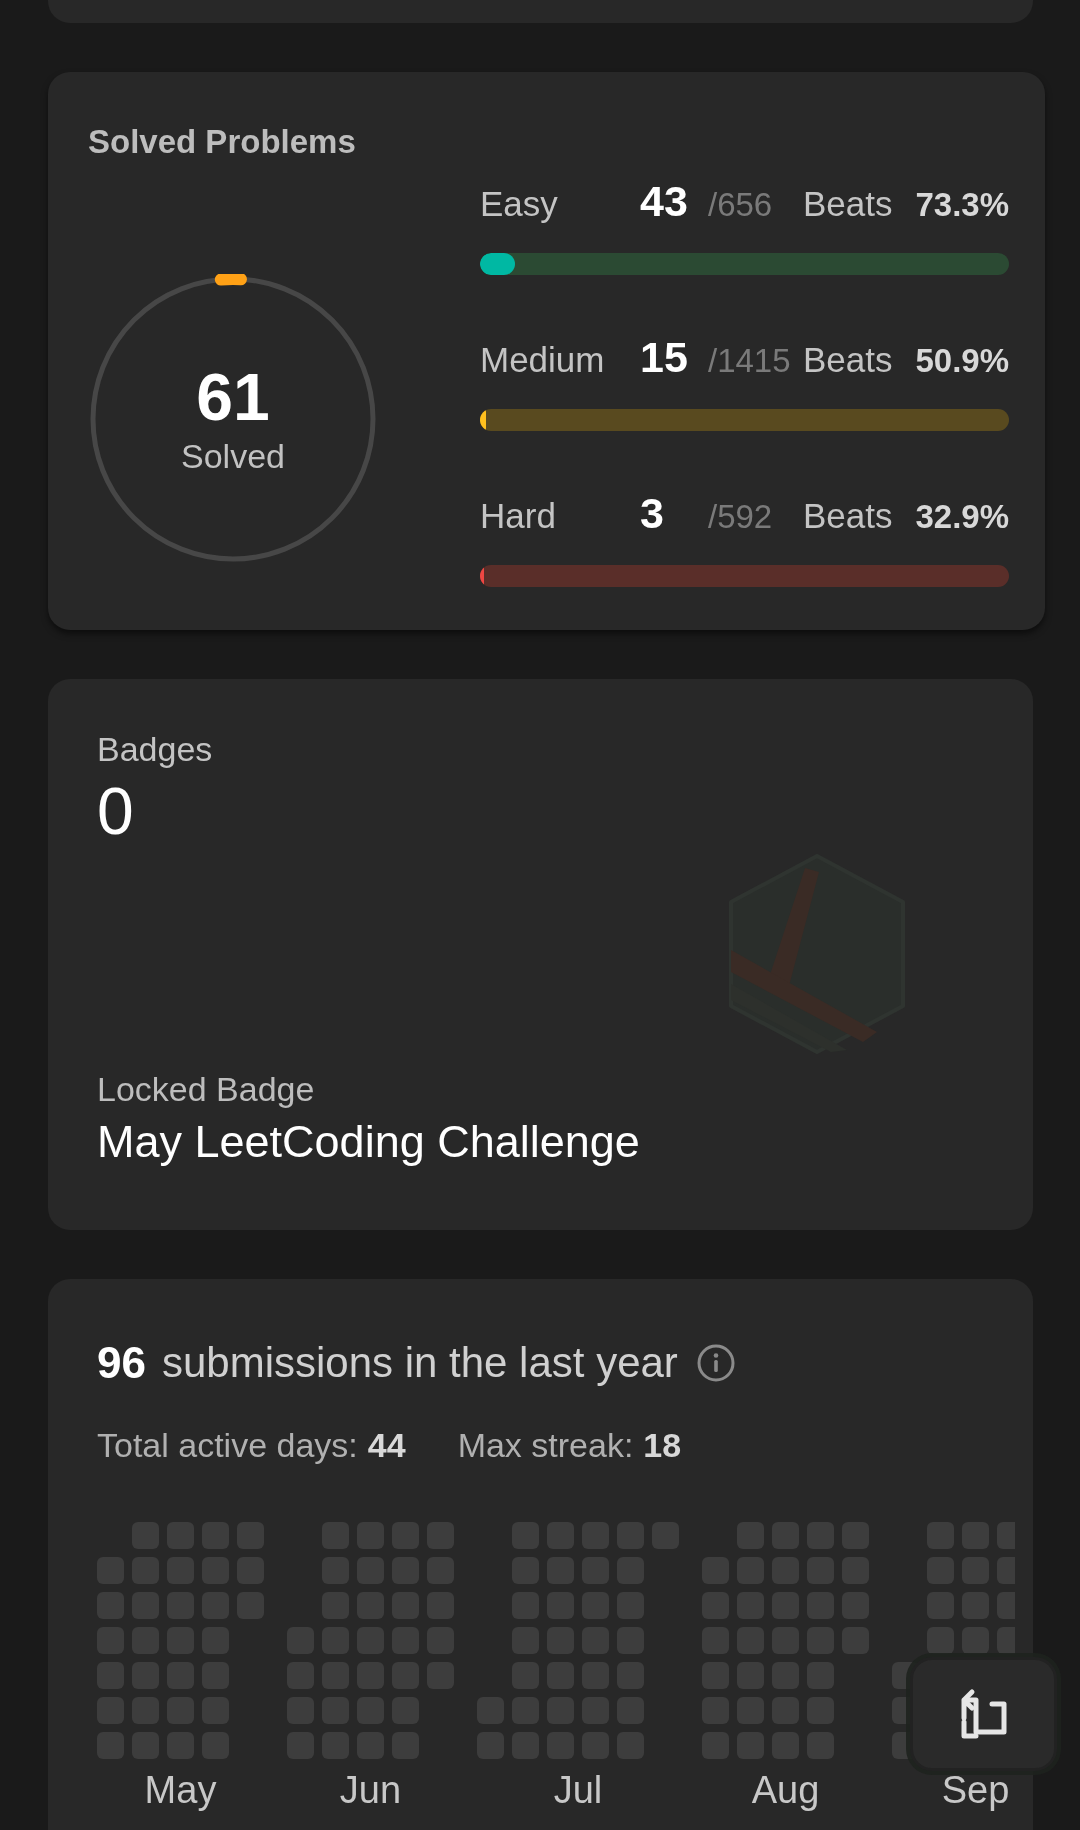 The height and width of the screenshot is (1830, 1080). Describe the element at coordinates (233, 397) in the screenshot. I see `solved-count: 61` at that location.